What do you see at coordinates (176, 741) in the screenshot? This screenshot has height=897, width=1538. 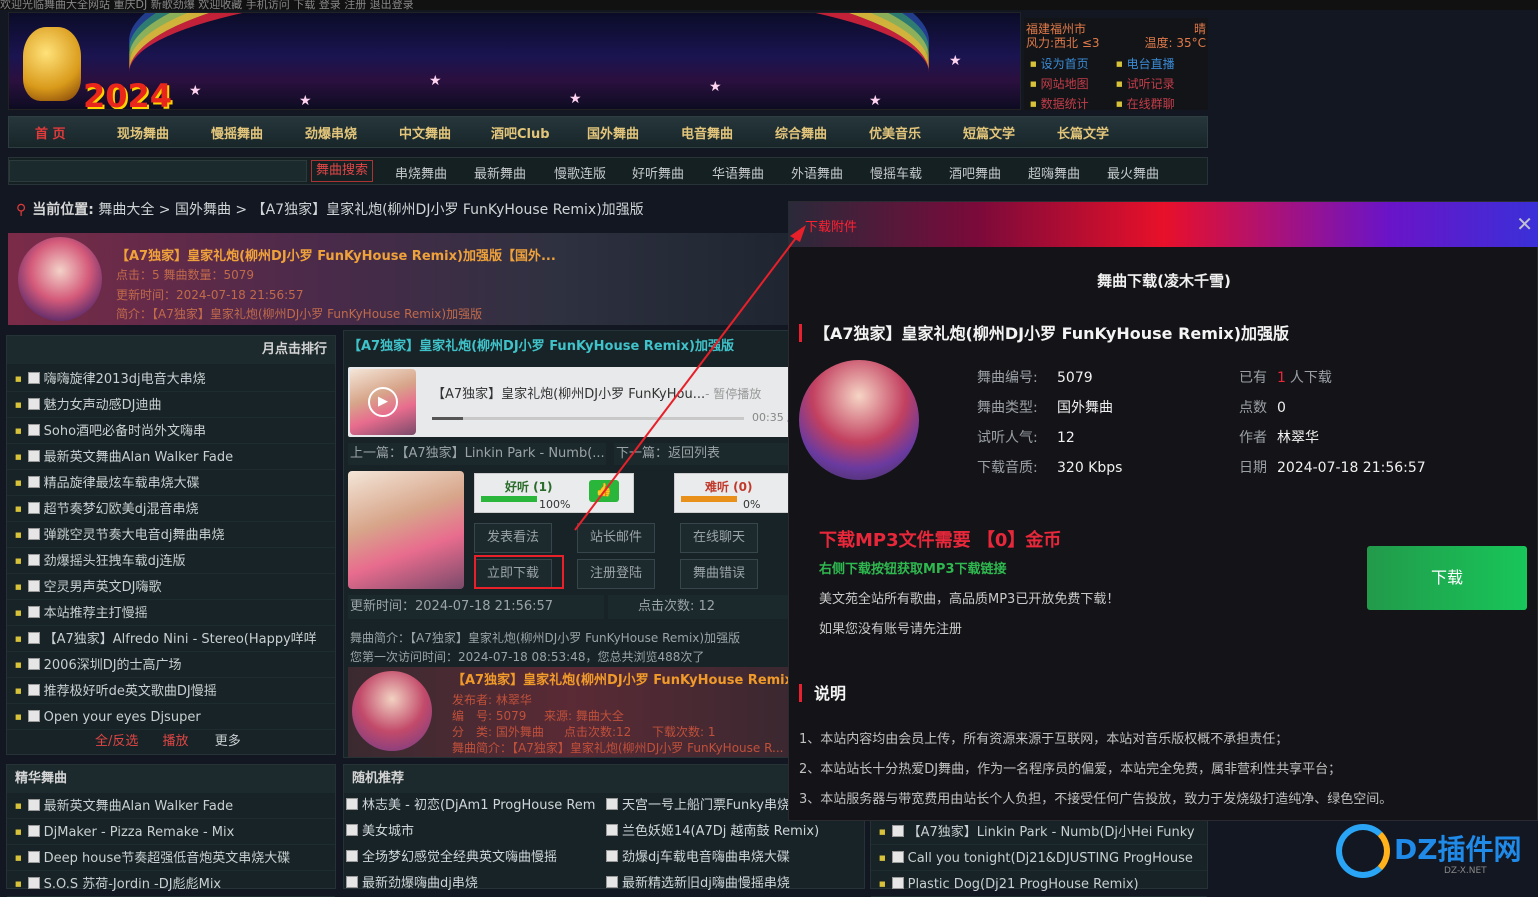 I see `play-link: 播放` at bounding box center [176, 741].